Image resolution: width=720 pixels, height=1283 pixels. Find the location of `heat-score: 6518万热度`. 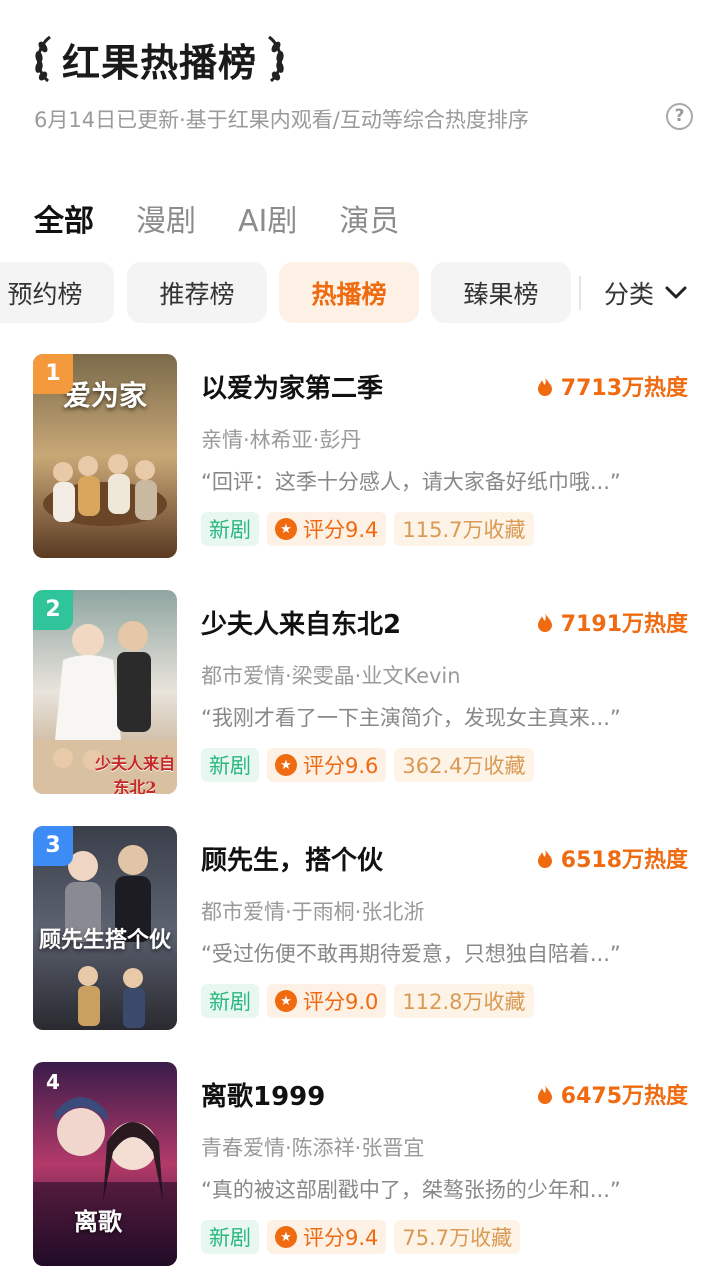

heat-score: 6518万热度 is located at coordinates (612, 858).